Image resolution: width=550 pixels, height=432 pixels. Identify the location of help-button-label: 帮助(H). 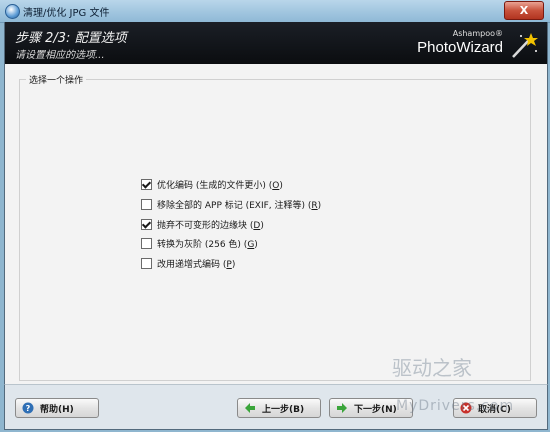
(57, 409).